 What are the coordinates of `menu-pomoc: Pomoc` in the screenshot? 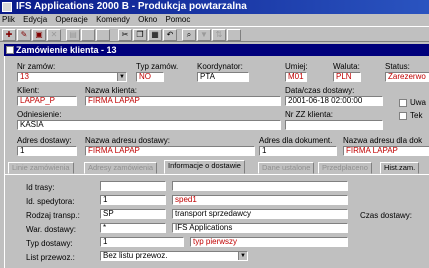 It's located at (177, 19).